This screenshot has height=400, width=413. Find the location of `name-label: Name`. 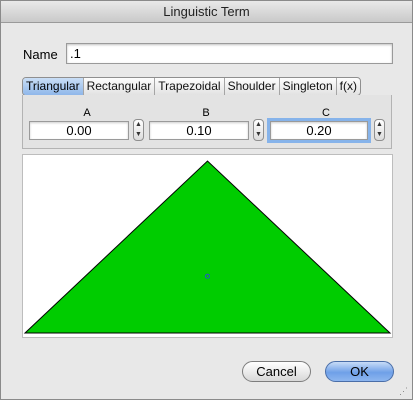

name-label: Name is located at coordinates (40, 54).